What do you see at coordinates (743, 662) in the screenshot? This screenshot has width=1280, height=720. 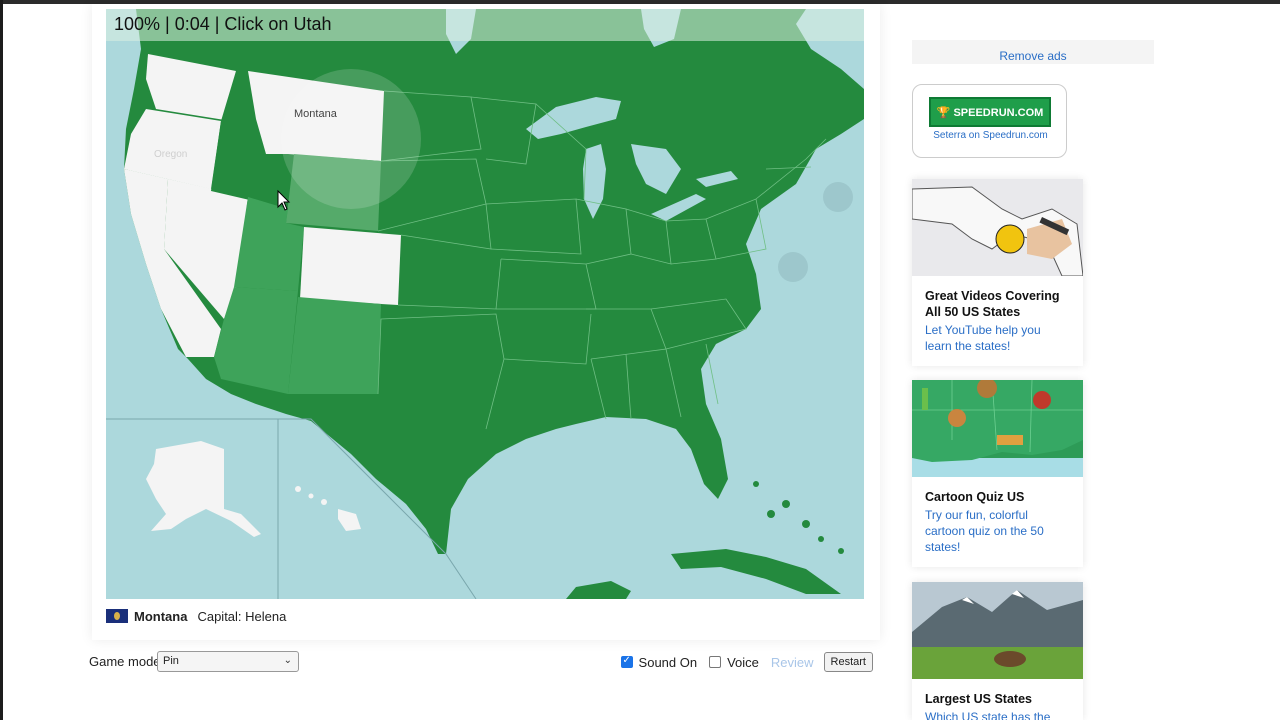 I see `voice-label: Voice` at bounding box center [743, 662].